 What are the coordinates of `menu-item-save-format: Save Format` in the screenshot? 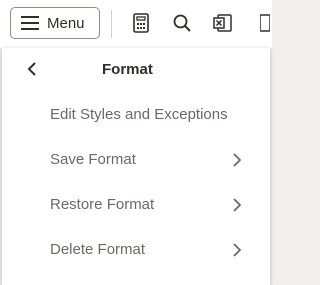 It's located at (136, 159).